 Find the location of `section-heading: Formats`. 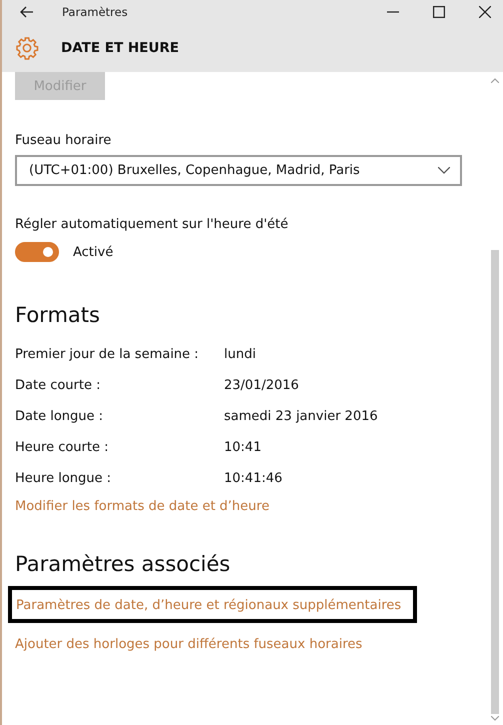

section-heading: Formats is located at coordinates (57, 315).